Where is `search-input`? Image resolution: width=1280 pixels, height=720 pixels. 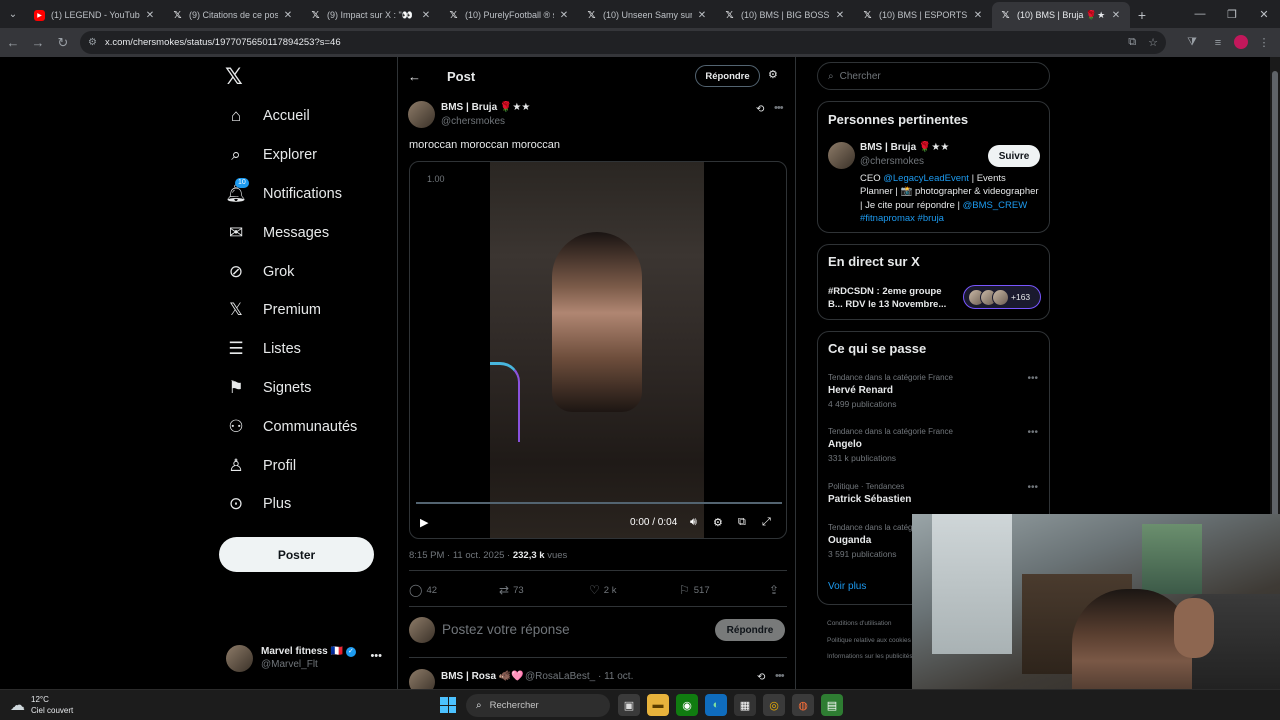 search-input is located at coordinates (934, 76).